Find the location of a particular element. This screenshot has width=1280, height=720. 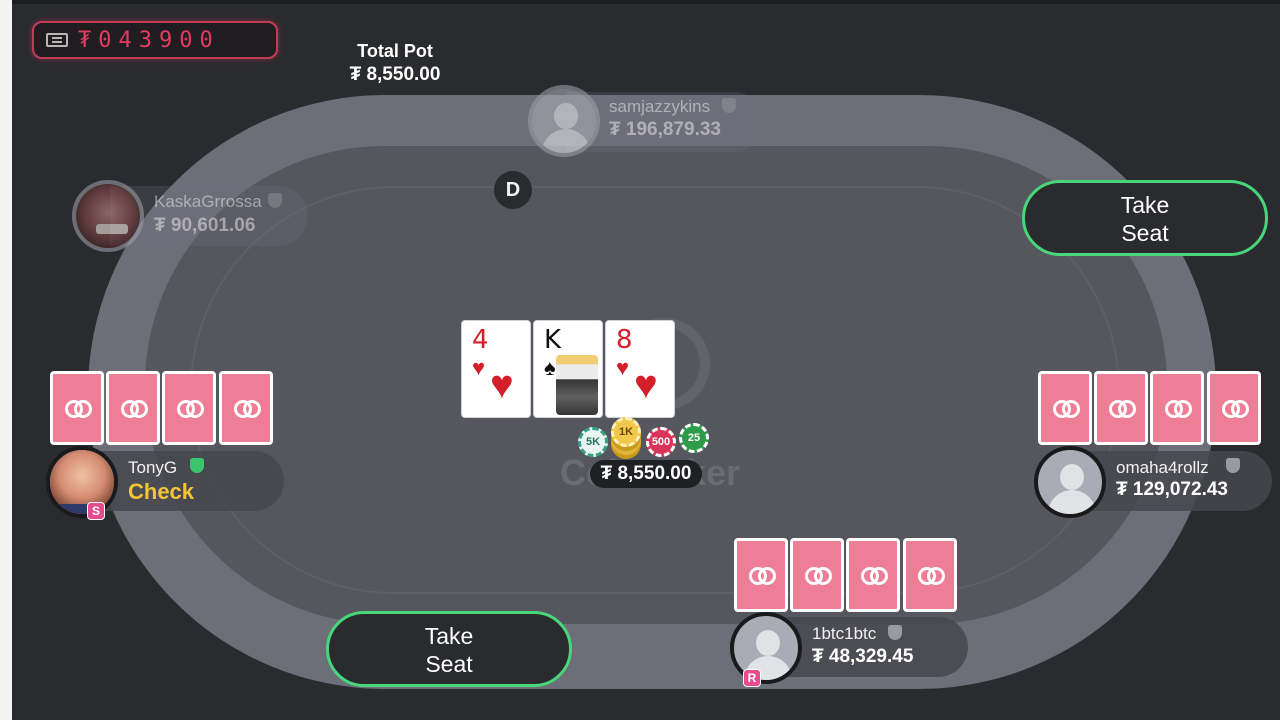

avatar-omaha4rollz is located at coordinates (1070, 482).